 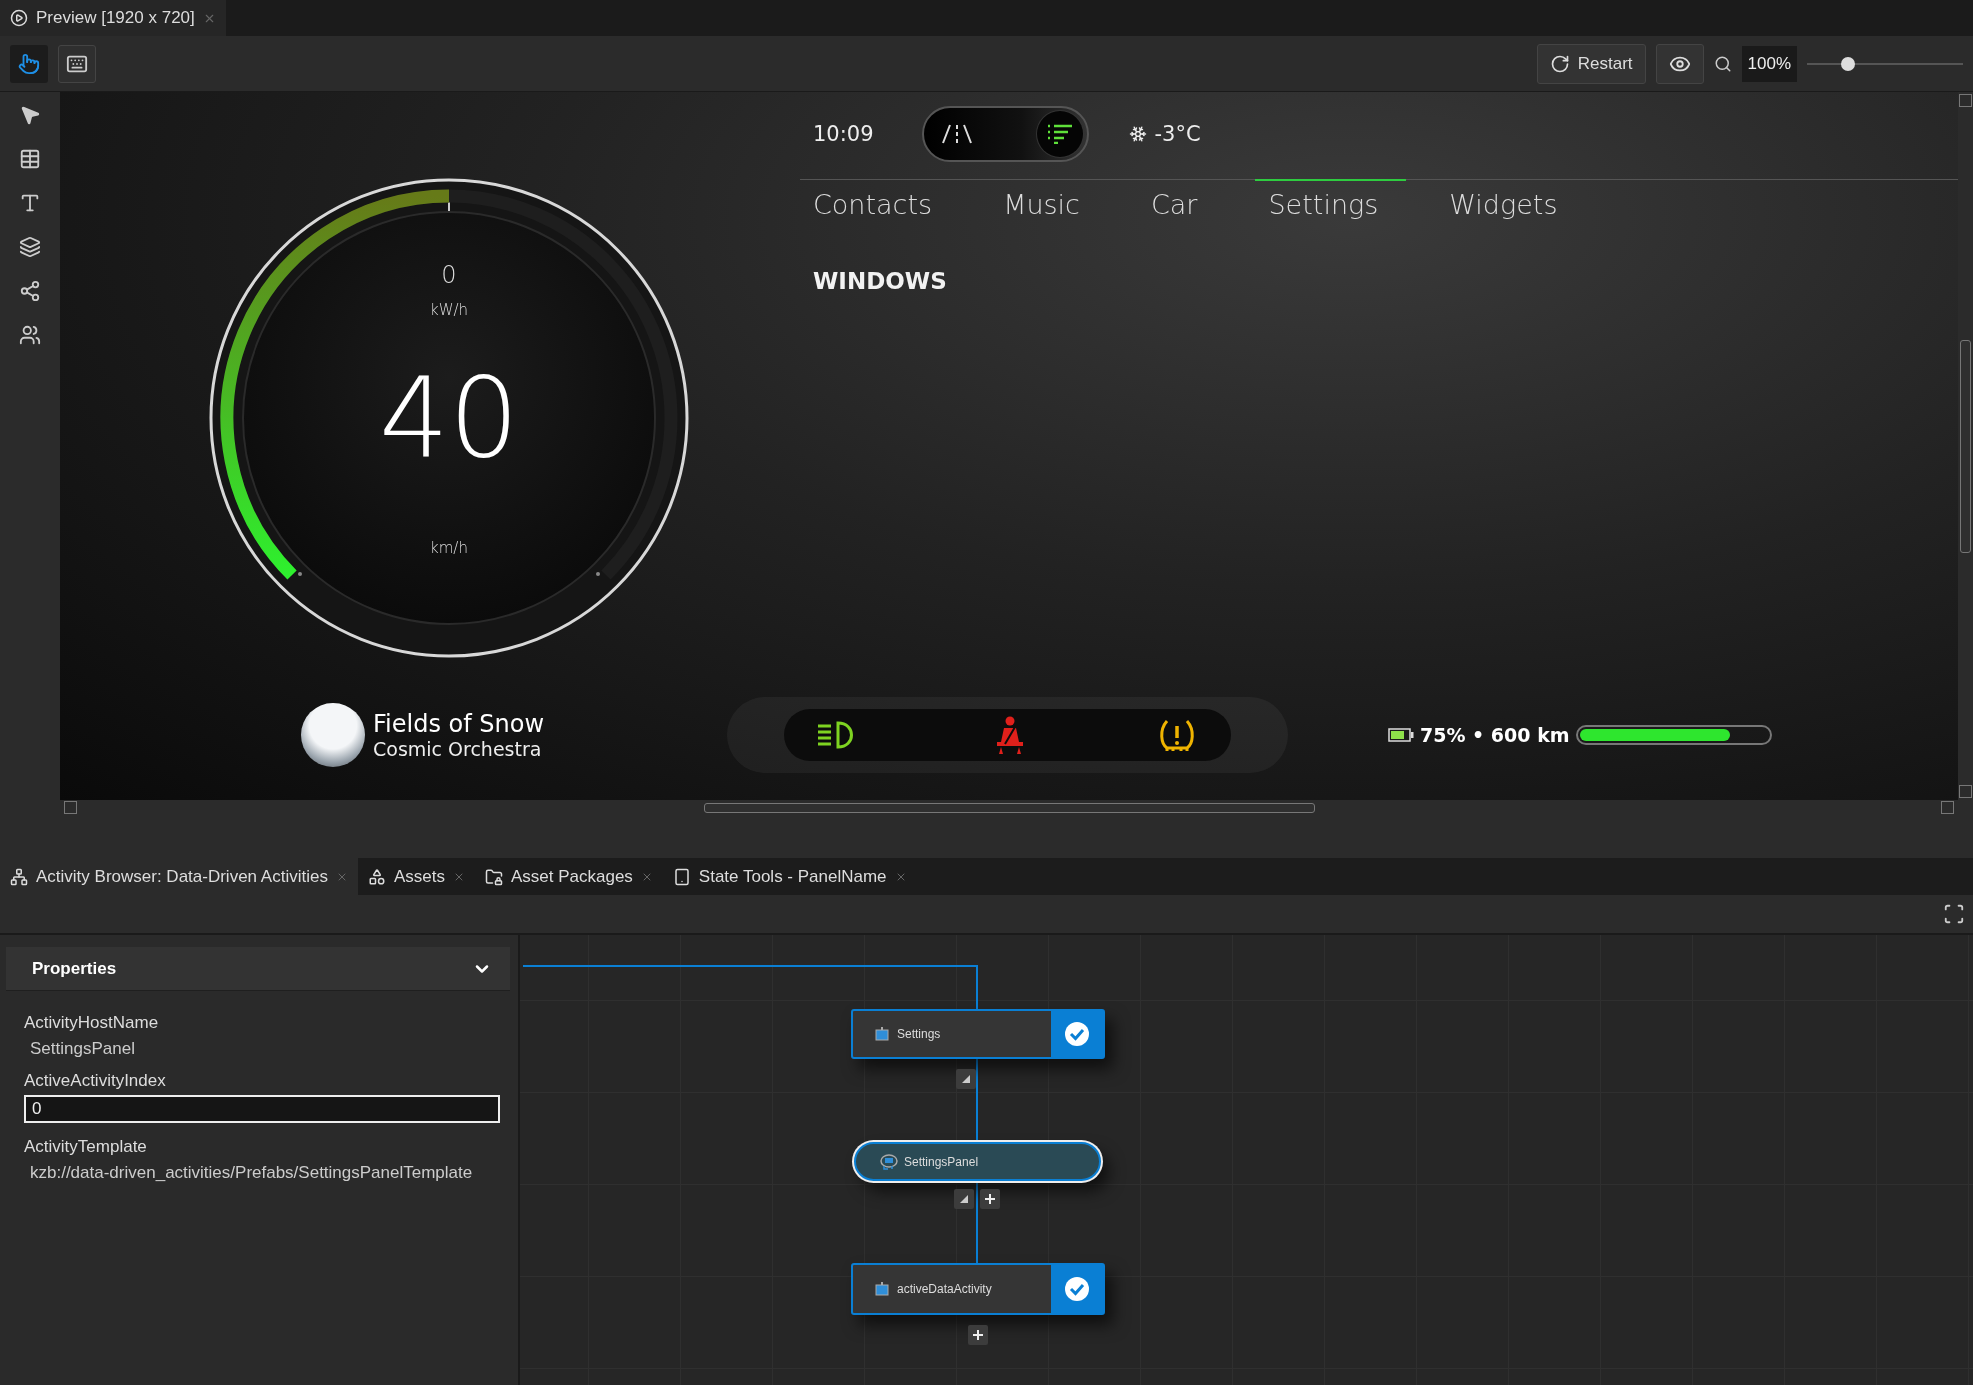 I want to click on restart-icon, so click(x=1559, y=63).